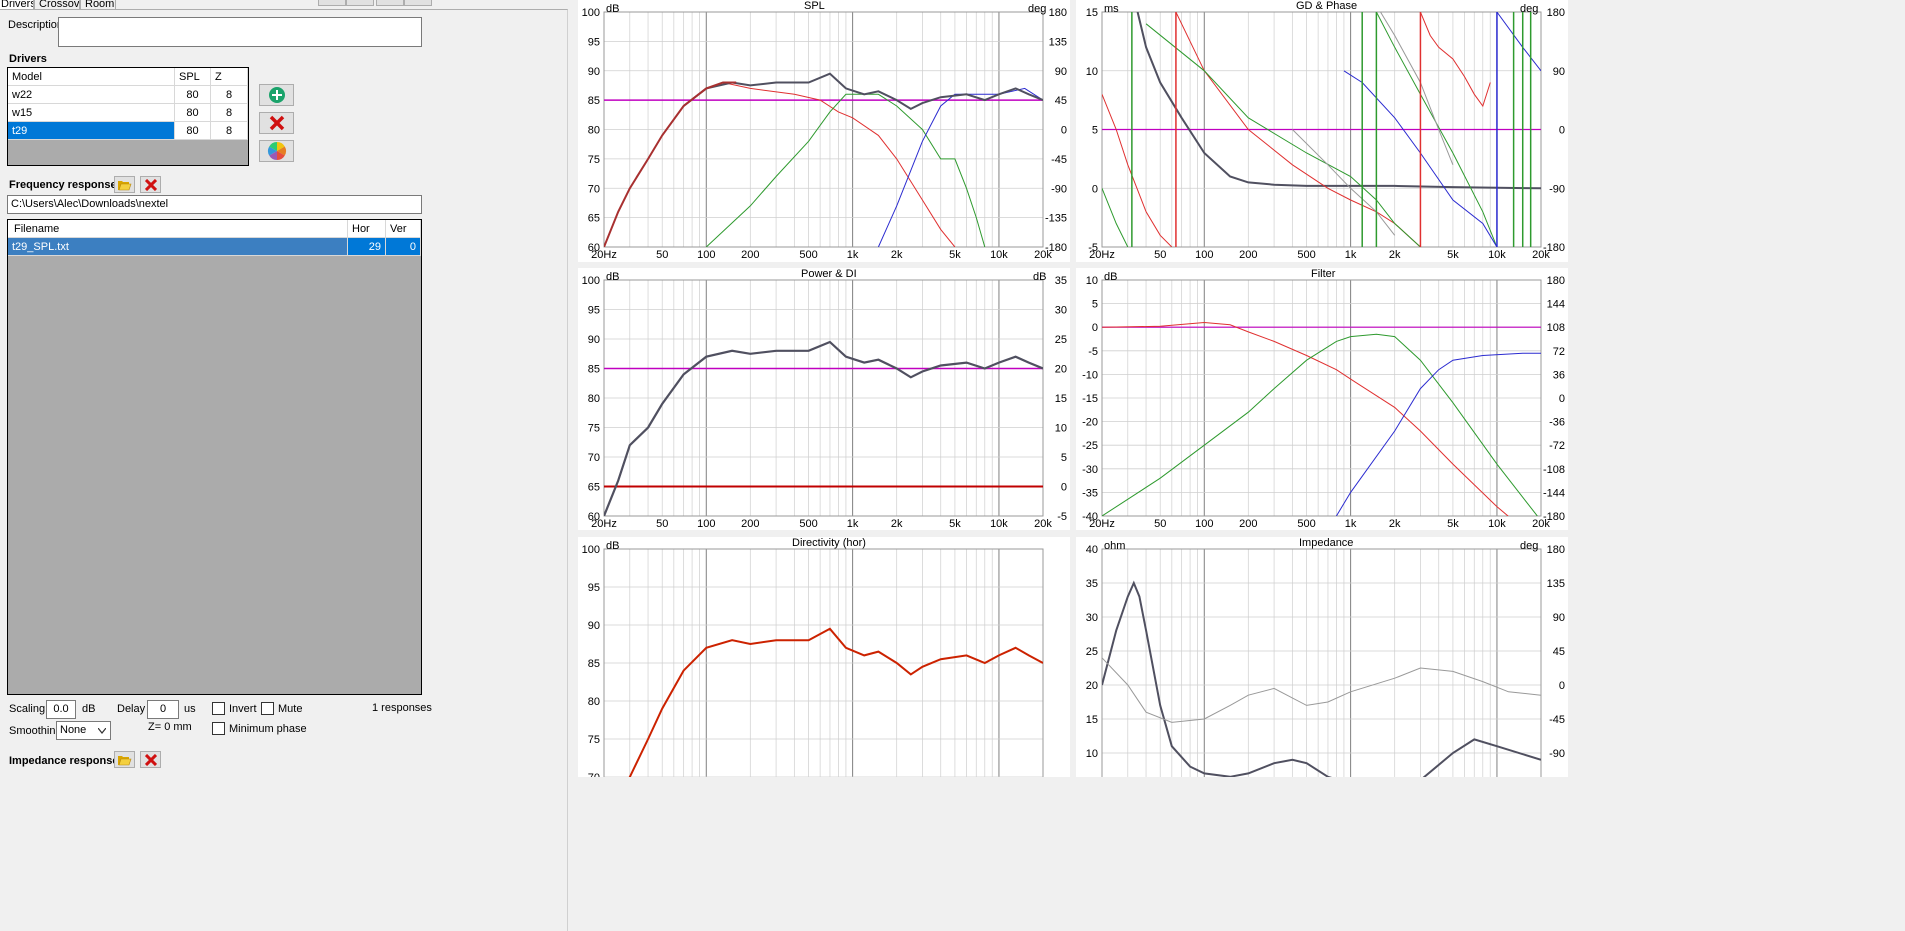 Image resolution: width=1905 pixels, height=931 pixels. What do you see at coordinates (163, 709) in the screenshot?
I see `delay-input: 0` at bounding box center [163, 709].